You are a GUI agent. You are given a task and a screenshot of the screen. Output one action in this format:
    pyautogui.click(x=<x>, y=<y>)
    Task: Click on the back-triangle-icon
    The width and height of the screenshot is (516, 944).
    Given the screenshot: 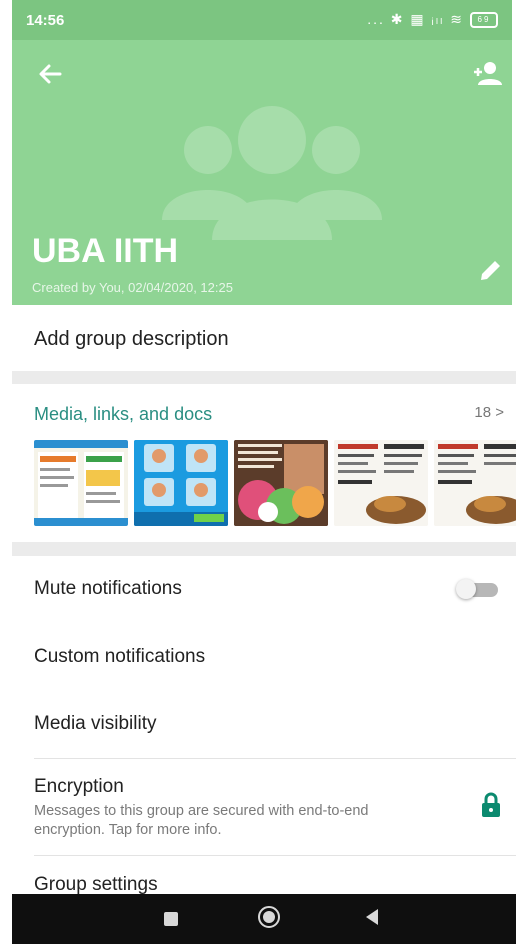 What is the action you would take?
    pyautogui.click(x=372, y=917)
    